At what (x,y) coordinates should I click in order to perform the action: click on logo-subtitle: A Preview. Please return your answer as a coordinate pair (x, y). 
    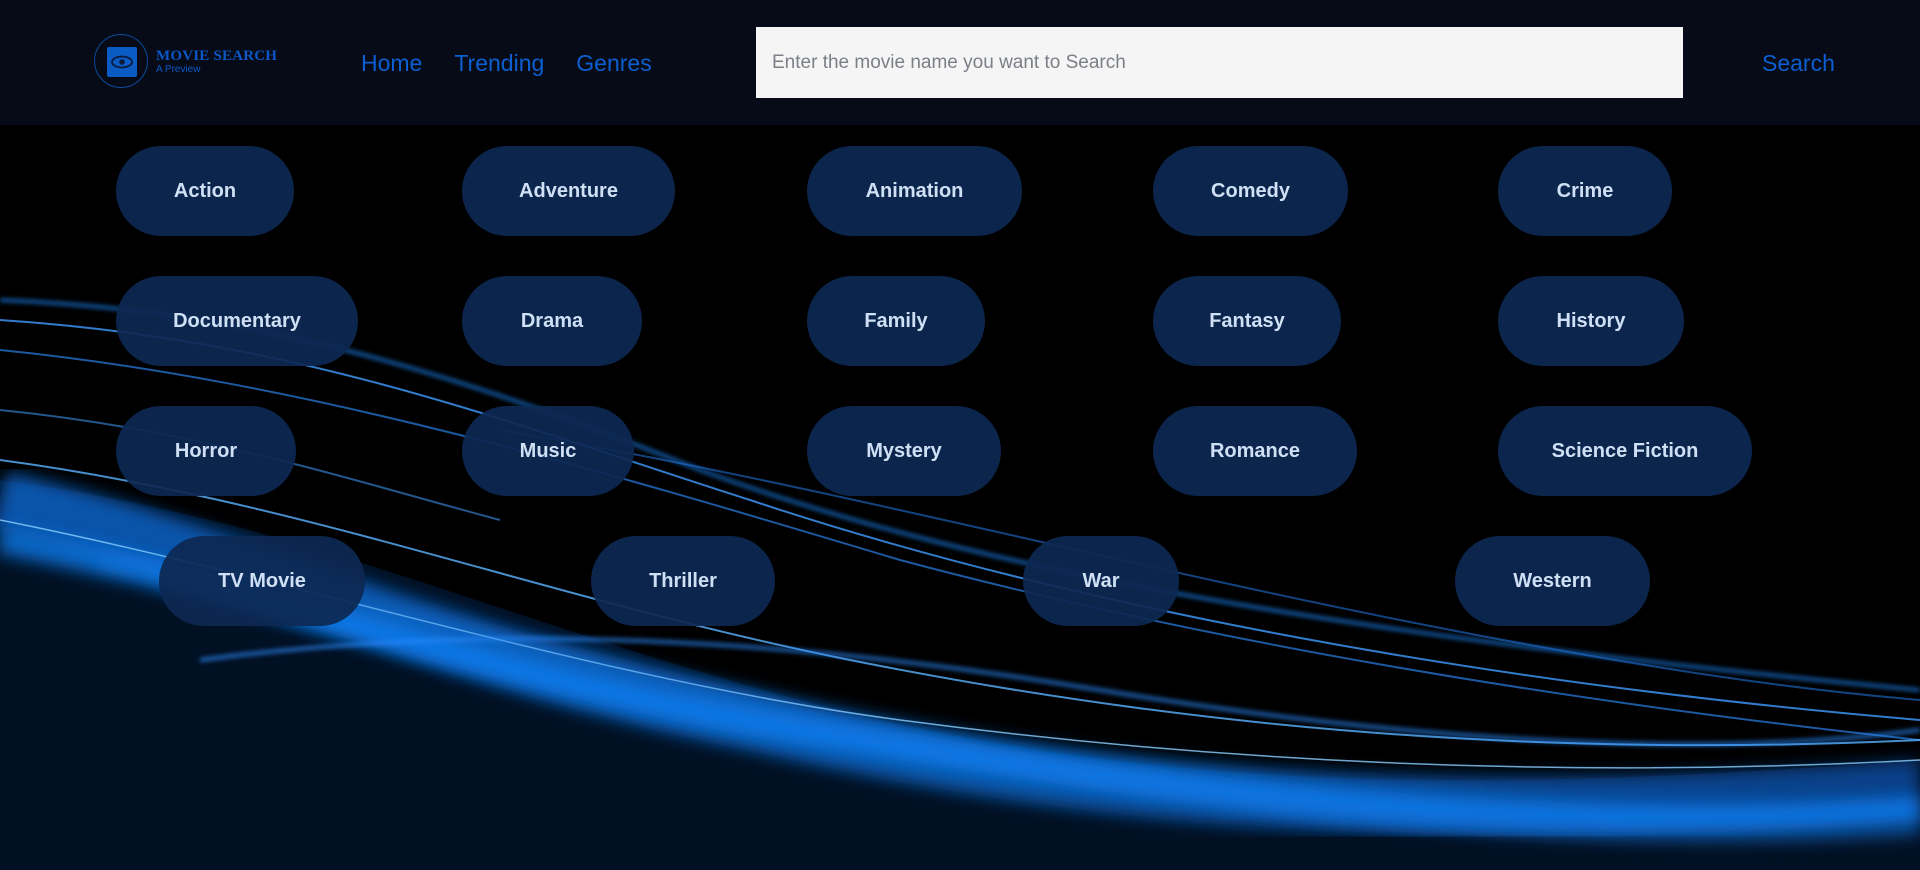
    Looking at the image, I should click on (178, 69).